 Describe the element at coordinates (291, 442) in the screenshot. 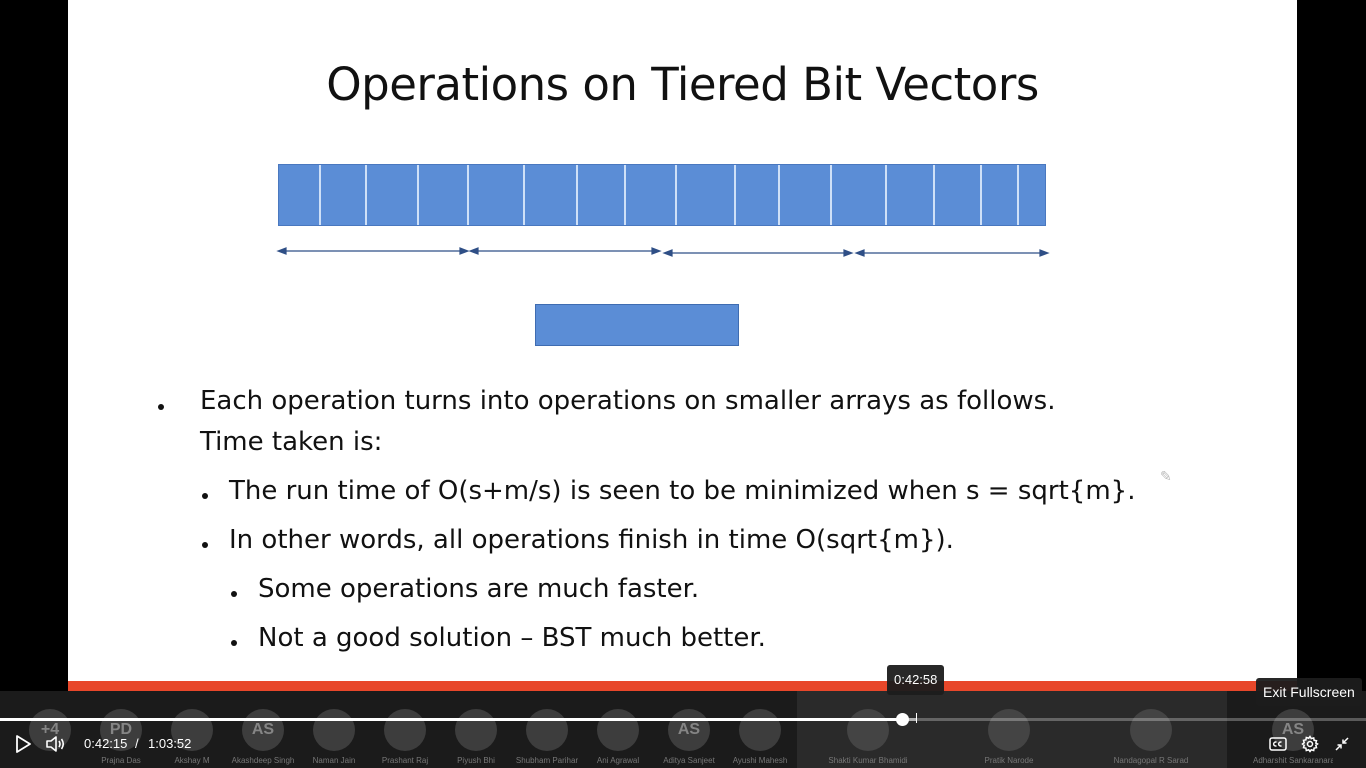

I see `bullet-text: Time taken is:` at that location.